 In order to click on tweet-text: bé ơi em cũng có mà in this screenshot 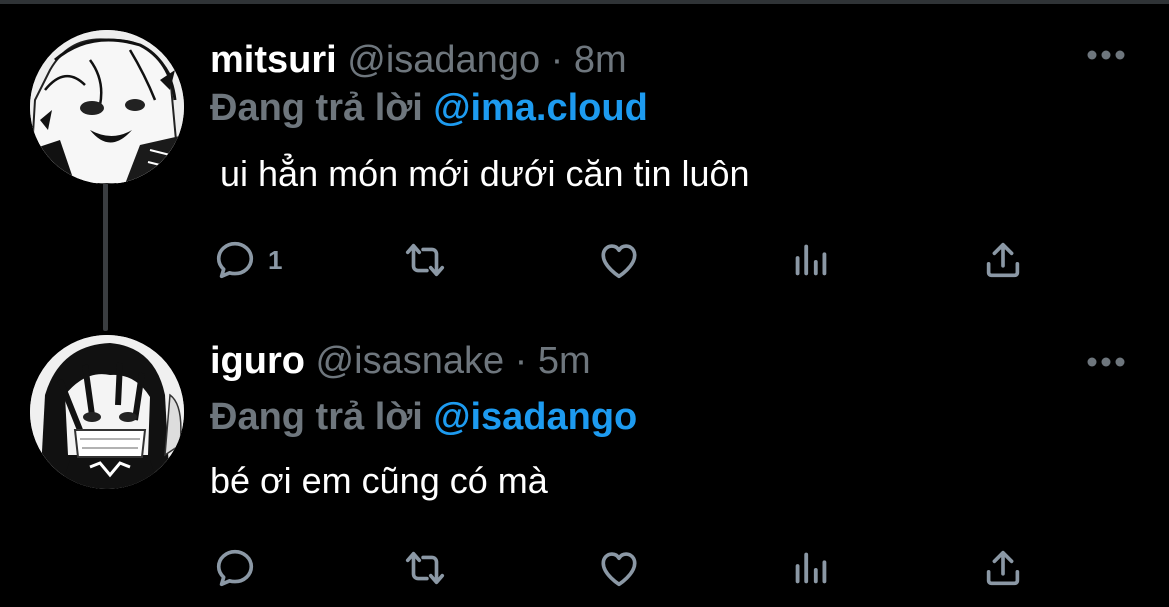, I will do `click(379, 480)`.